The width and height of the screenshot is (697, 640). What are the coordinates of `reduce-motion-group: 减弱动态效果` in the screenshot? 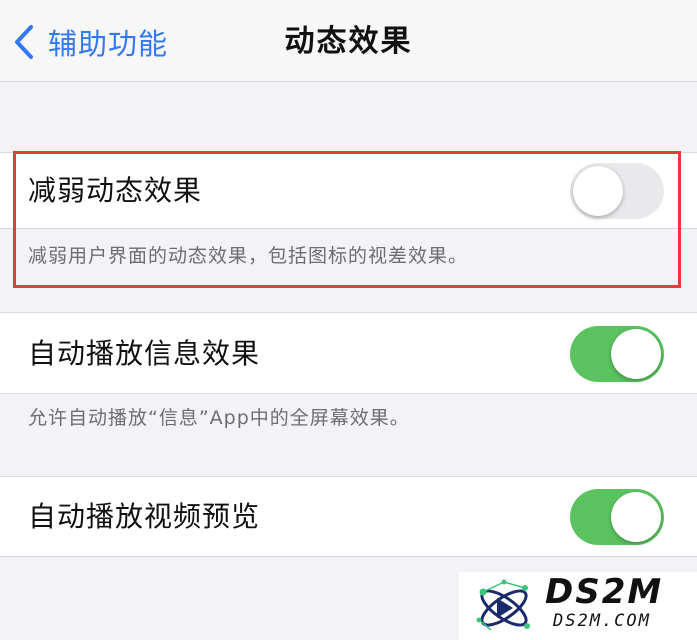 It's located at (348, 190).